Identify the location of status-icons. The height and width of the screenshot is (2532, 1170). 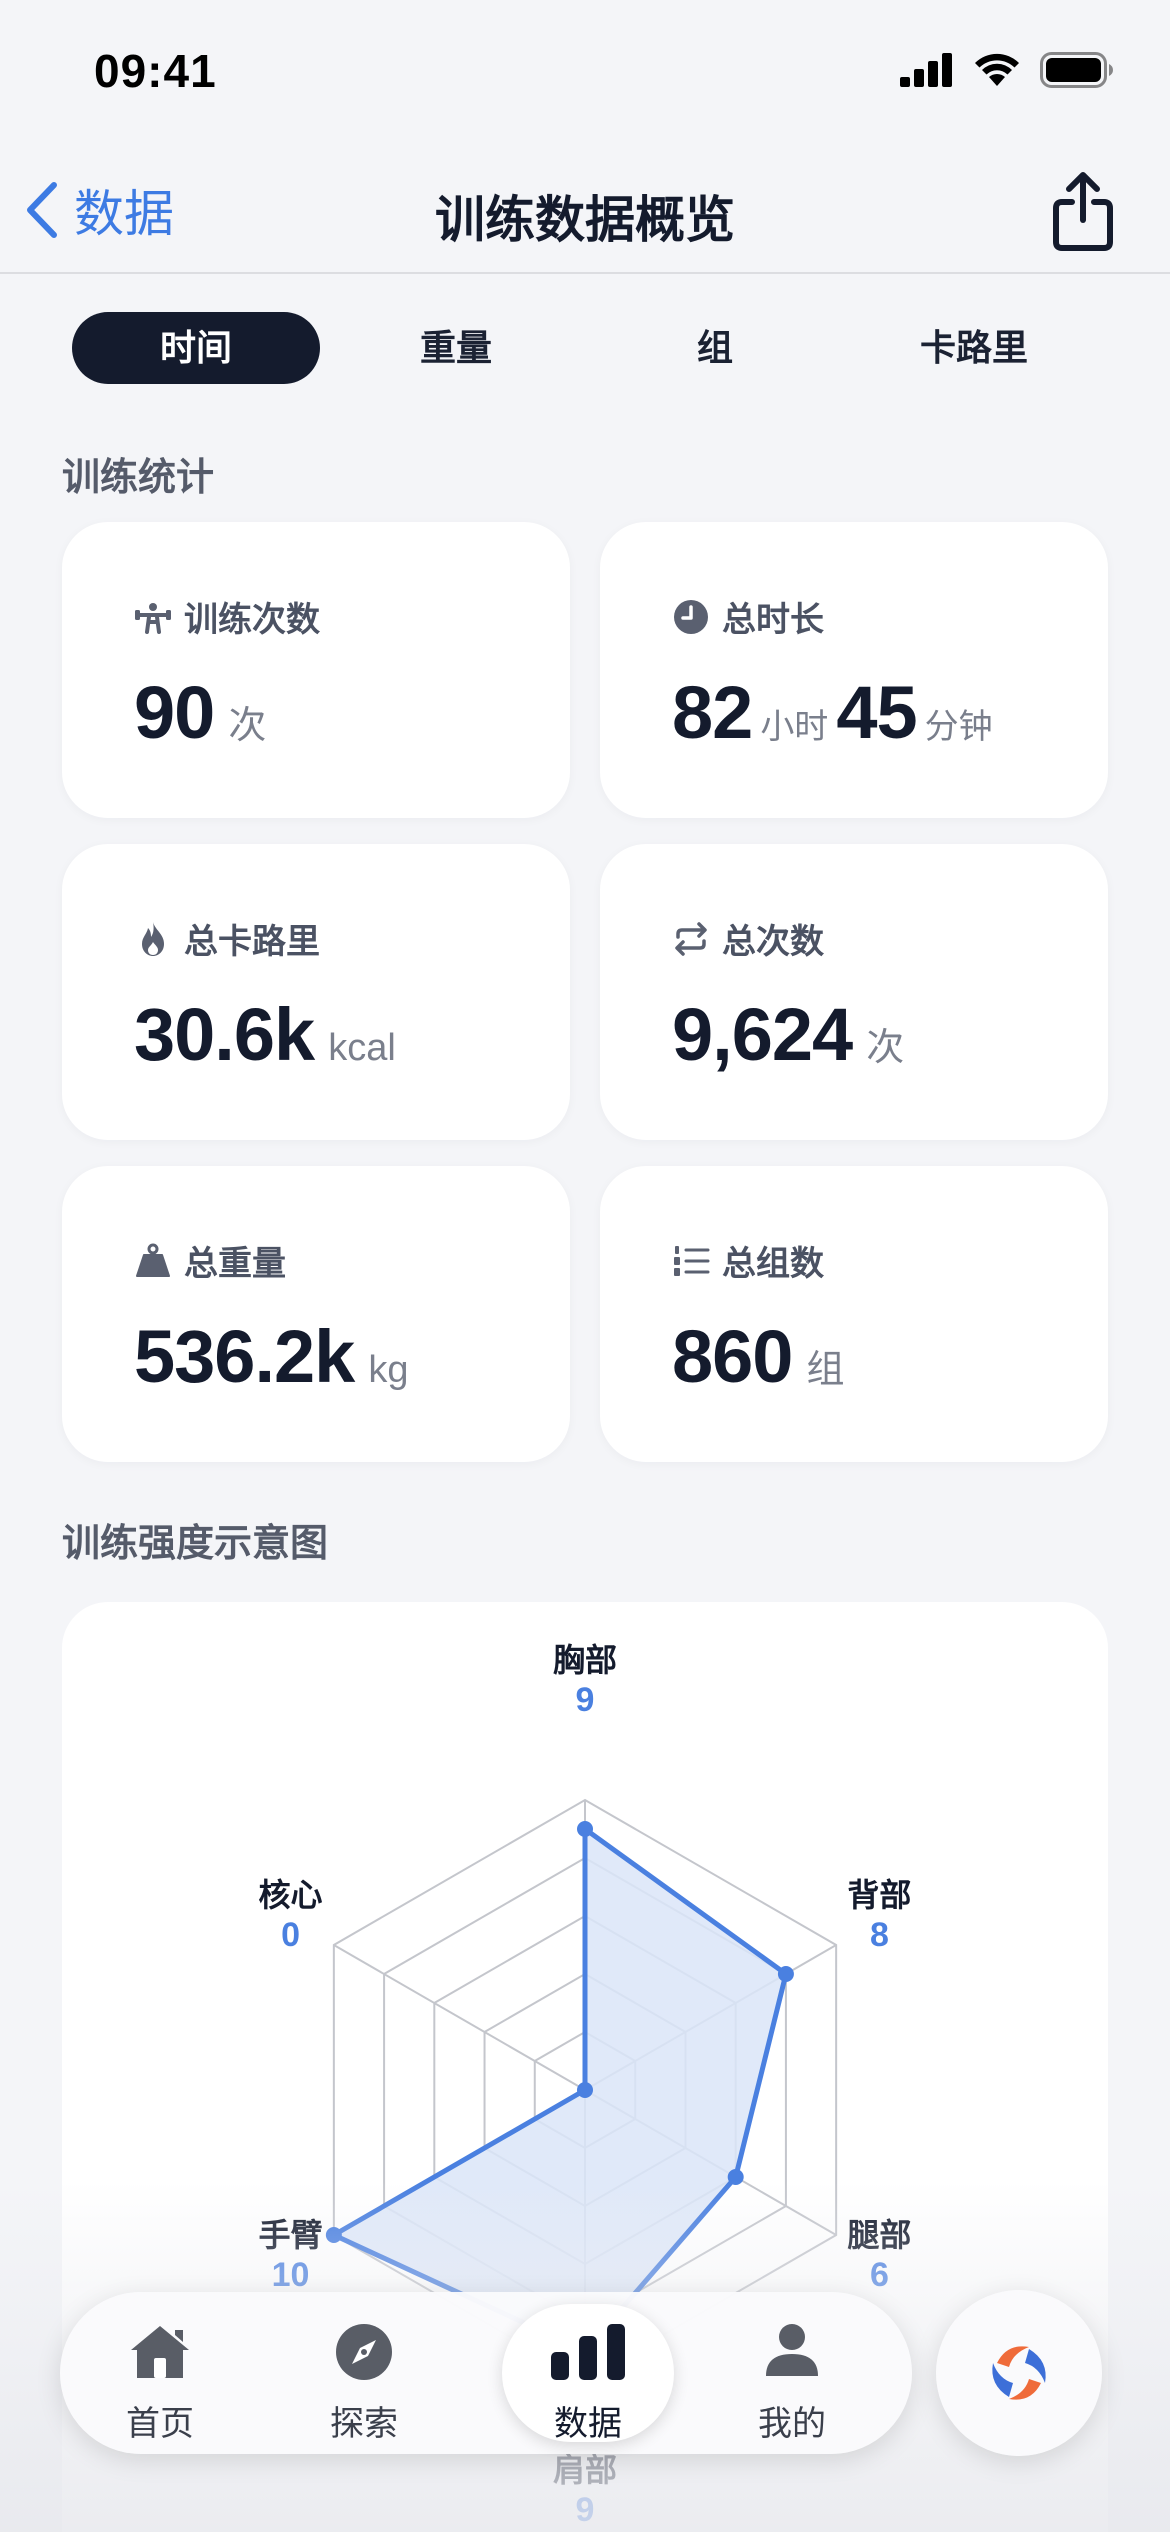
(1007, 70).